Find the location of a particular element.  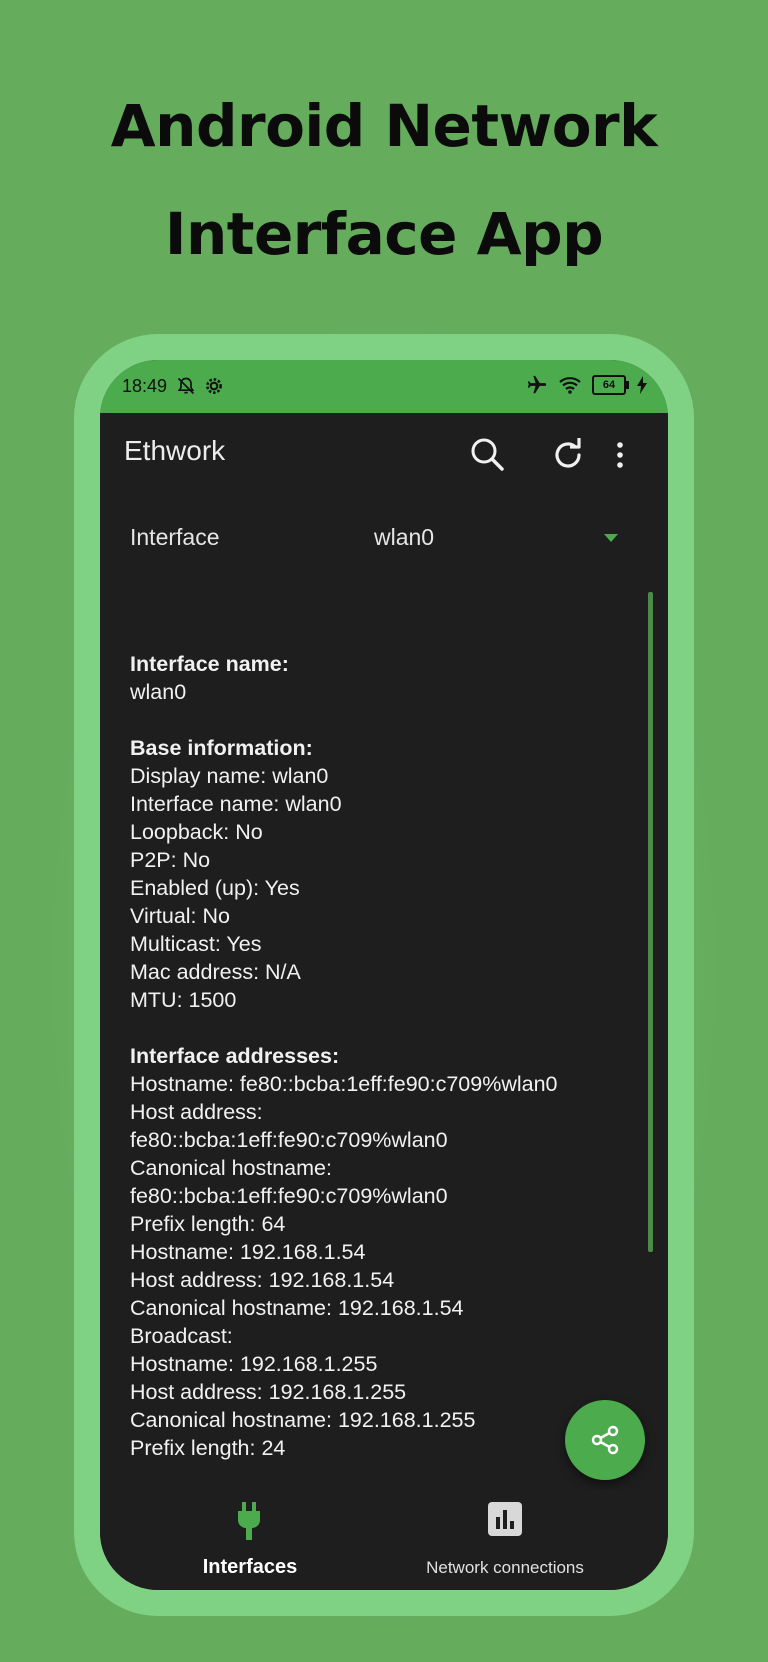

address-line: Host address: is located at coordinates (196, 1112).